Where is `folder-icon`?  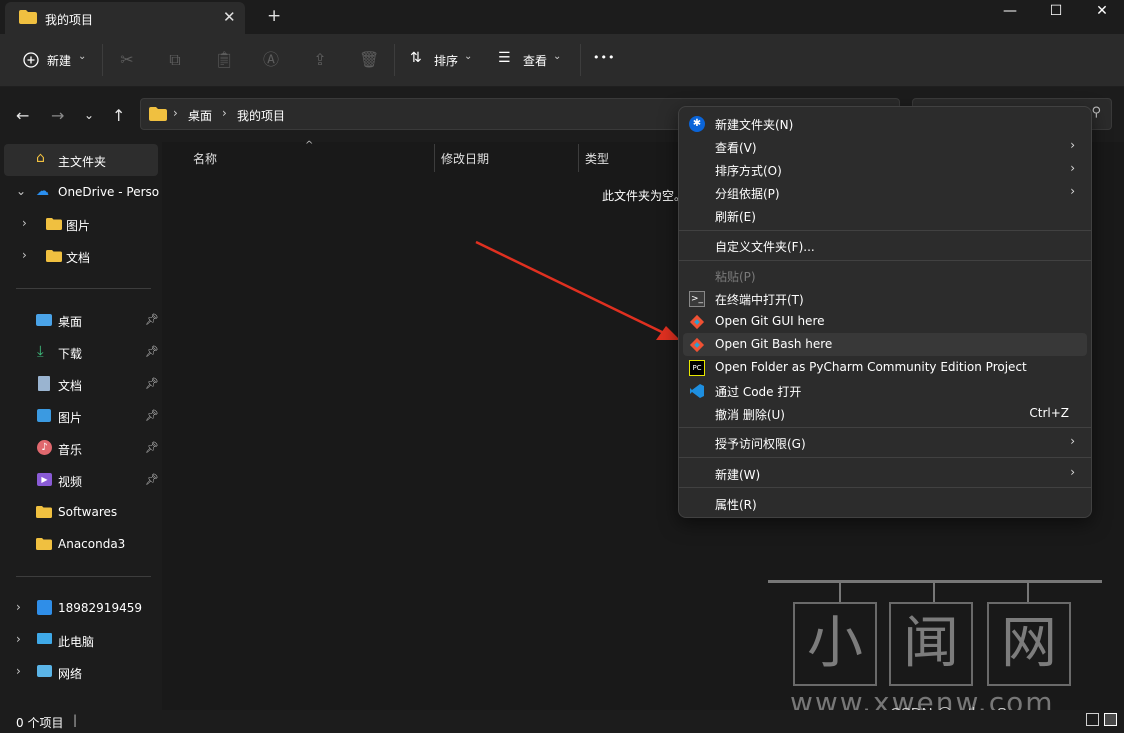 folder-icon is located at coordinates (158, 114).